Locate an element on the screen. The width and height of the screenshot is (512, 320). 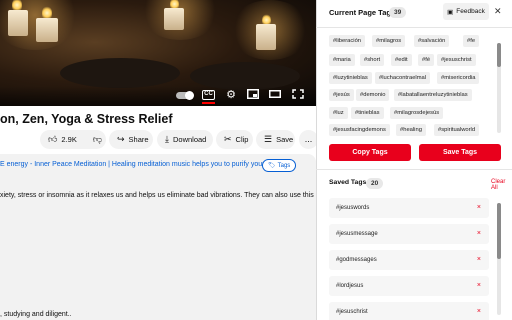
panel-section-divider is located at coordinates (414, 169).